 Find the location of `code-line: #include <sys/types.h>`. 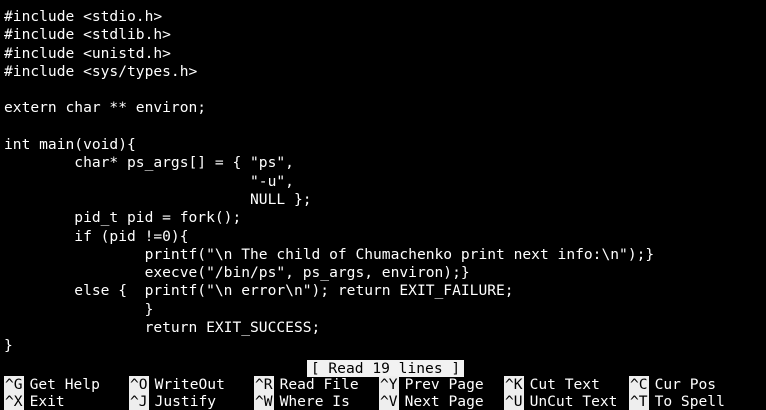

code-line: #include <sys/types.h> is located at coordinates (383, 72).